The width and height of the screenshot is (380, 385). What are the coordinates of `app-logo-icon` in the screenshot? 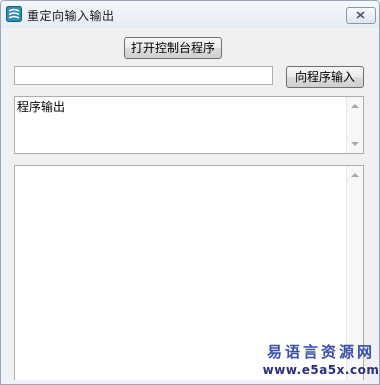 It's located at (14, 14).